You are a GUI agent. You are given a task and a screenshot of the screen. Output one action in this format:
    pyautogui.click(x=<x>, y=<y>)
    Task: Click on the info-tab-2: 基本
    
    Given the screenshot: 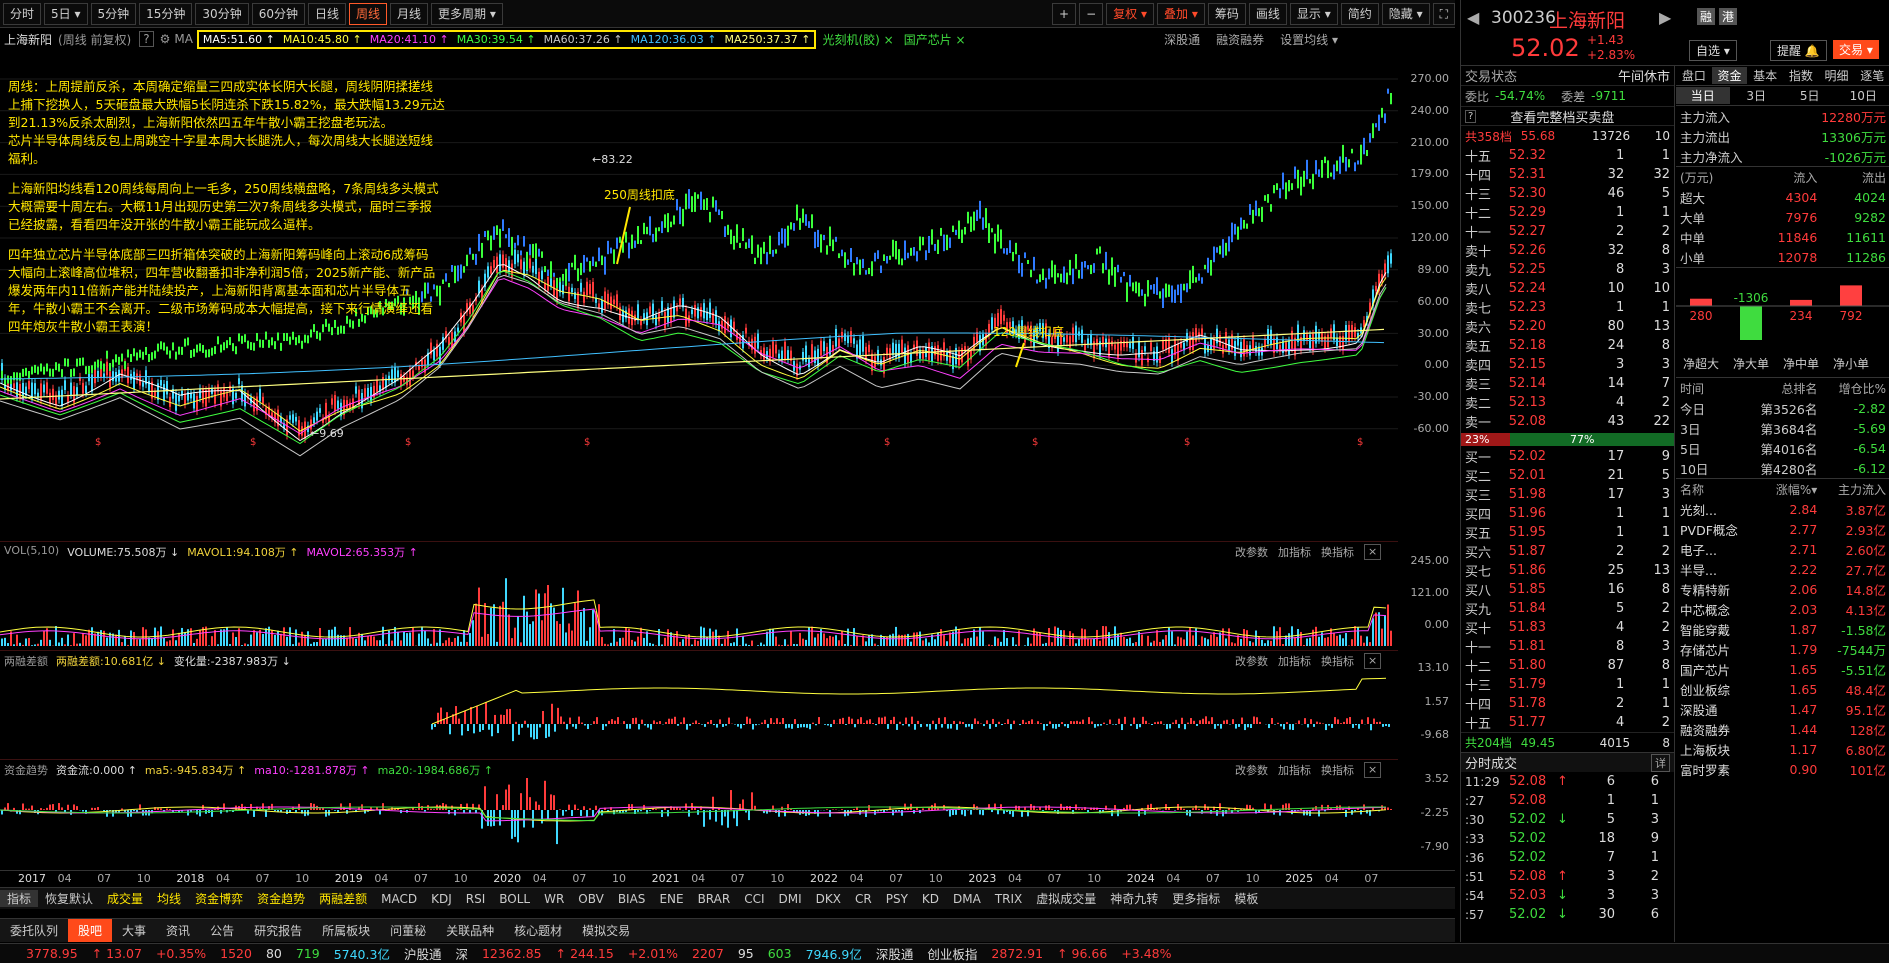 What is the action you would take?
    pyautogui.click(x=1765, y=75)
    